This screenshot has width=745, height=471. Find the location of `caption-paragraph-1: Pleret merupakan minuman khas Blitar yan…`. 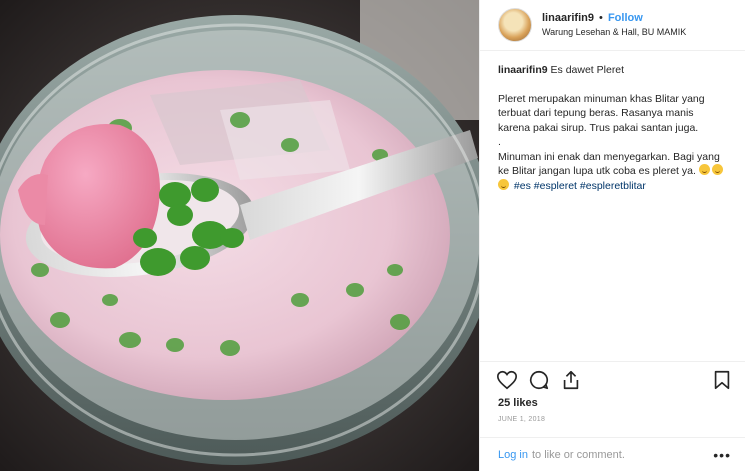

caption-paragraph-1: Pleret merupakan minuman khas Blitar yan… is located at coordinates (601, 113).